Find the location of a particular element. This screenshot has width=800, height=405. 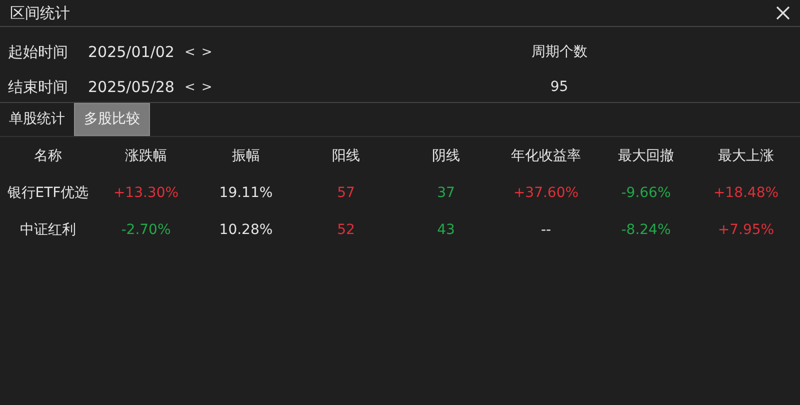

table-cell-text: +13.30% is located at coordinates (146, 193).